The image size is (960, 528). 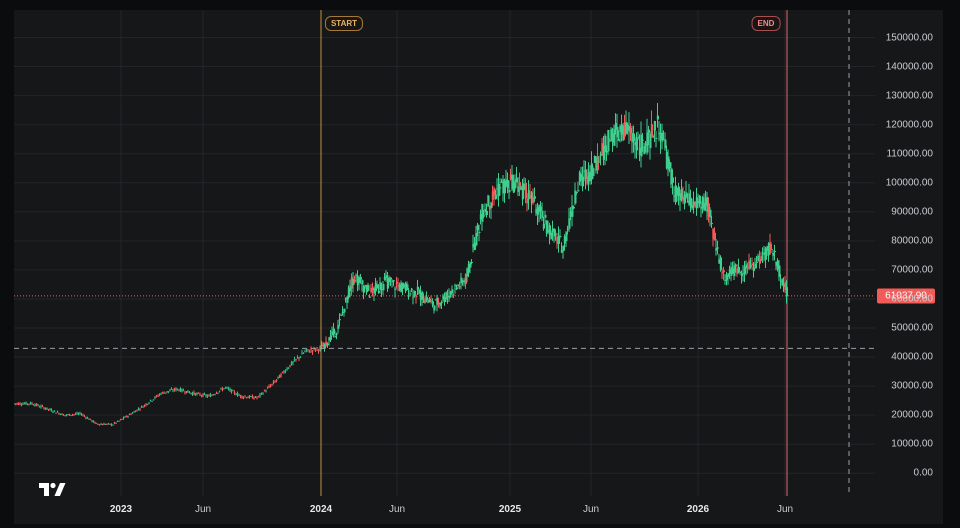 I want to click on price-tick-label: 10000.00, so click(x=912, y=444).